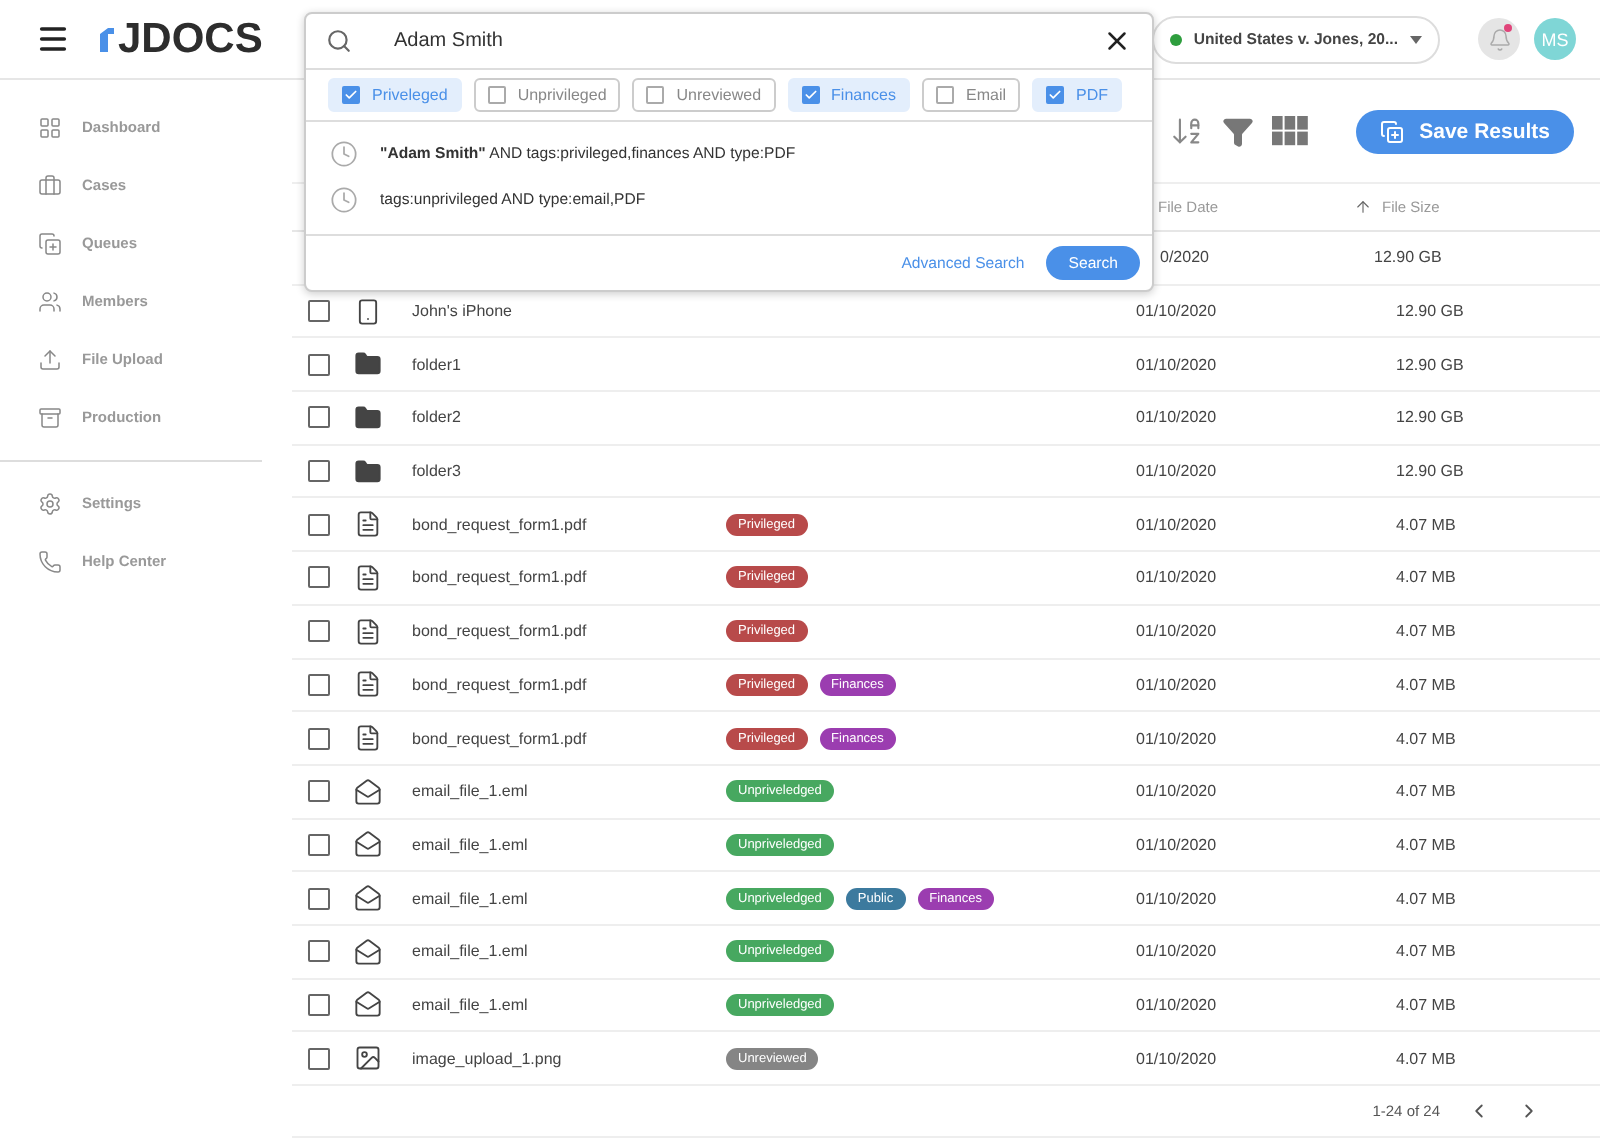  Describe the element at coordinates (1077, 95) in the screenshot. I see `filter-chip: PDF` at that location.